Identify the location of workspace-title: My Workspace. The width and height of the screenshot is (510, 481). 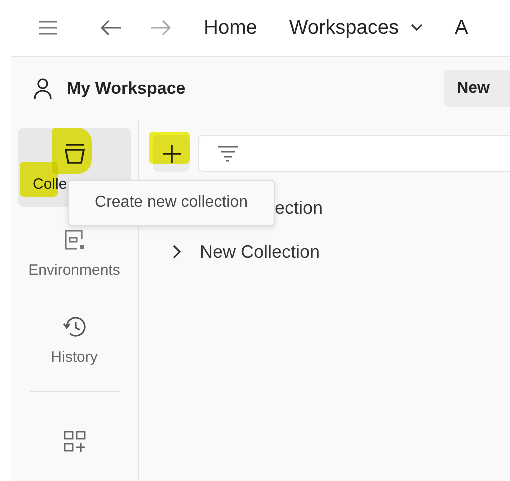
(126, 88).